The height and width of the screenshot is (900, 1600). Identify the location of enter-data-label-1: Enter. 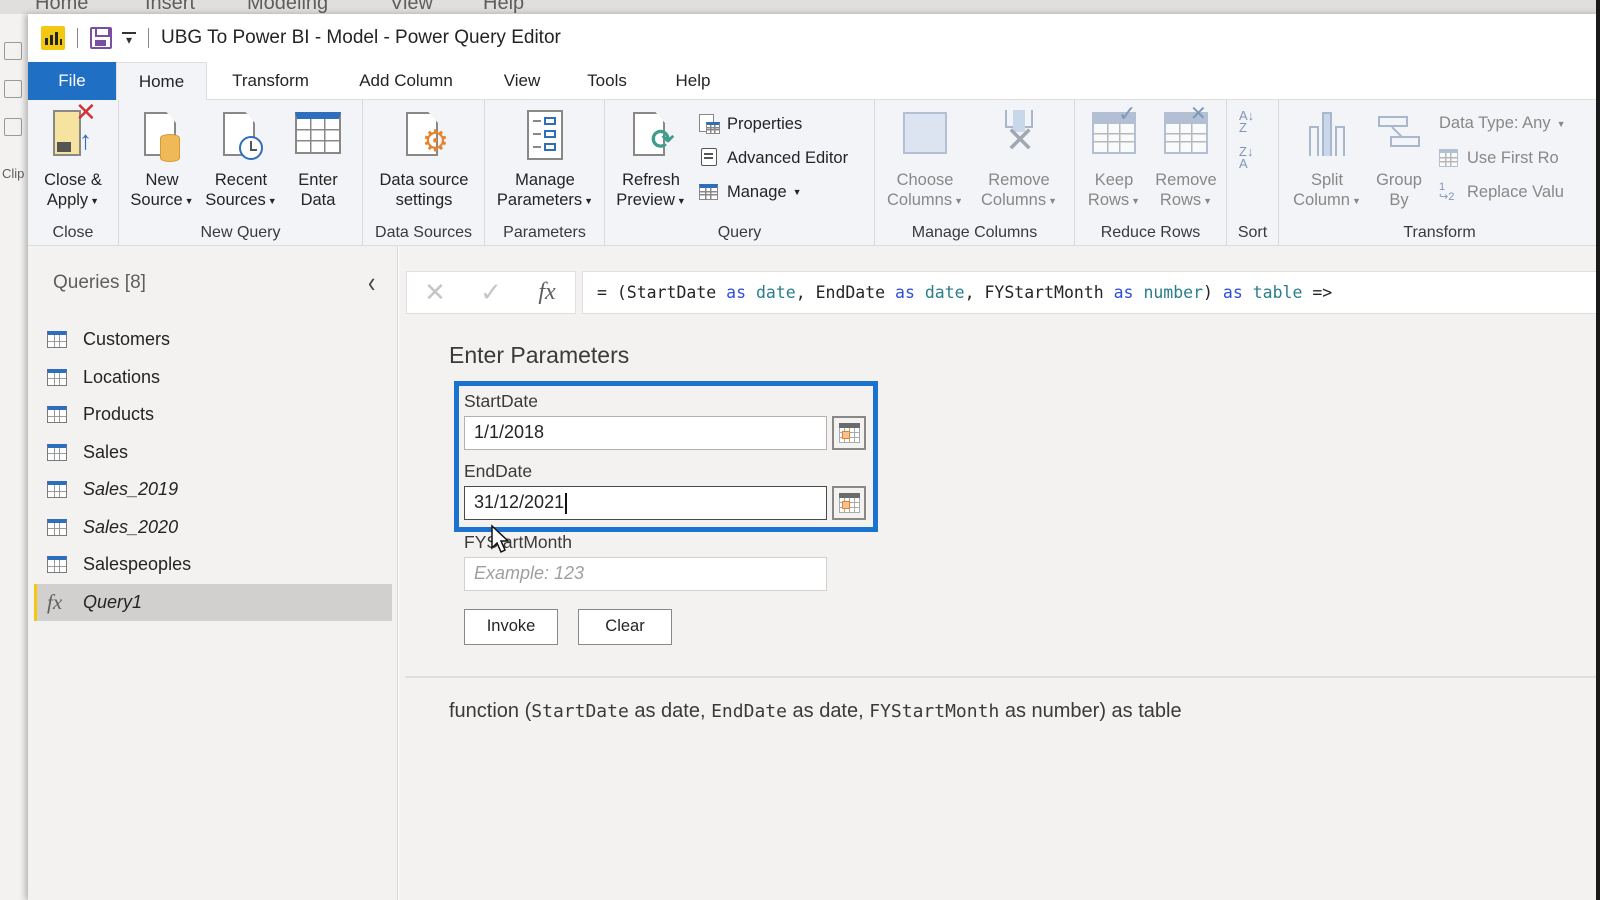
(318, 180).